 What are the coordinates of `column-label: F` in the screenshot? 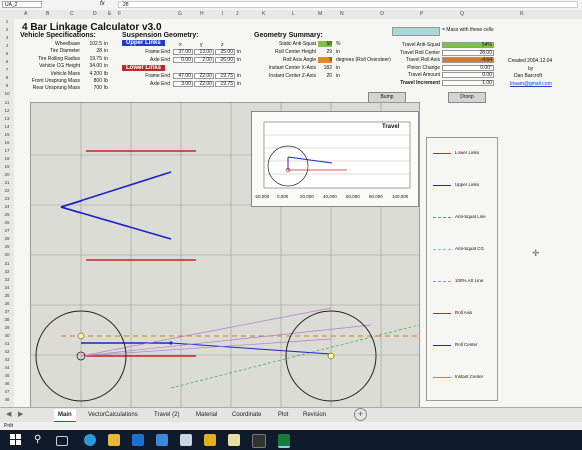 It's located at (119, 14).